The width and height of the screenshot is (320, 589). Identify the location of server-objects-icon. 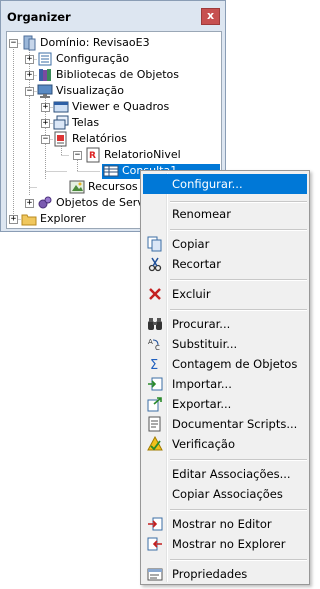
(45, 203).